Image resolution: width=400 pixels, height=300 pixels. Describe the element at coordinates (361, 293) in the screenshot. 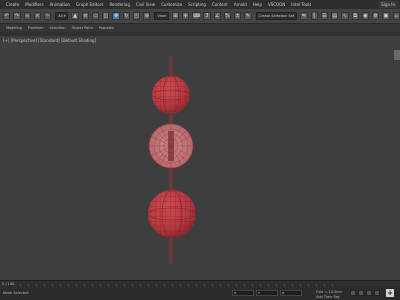

I see `set-key-button` at that location.